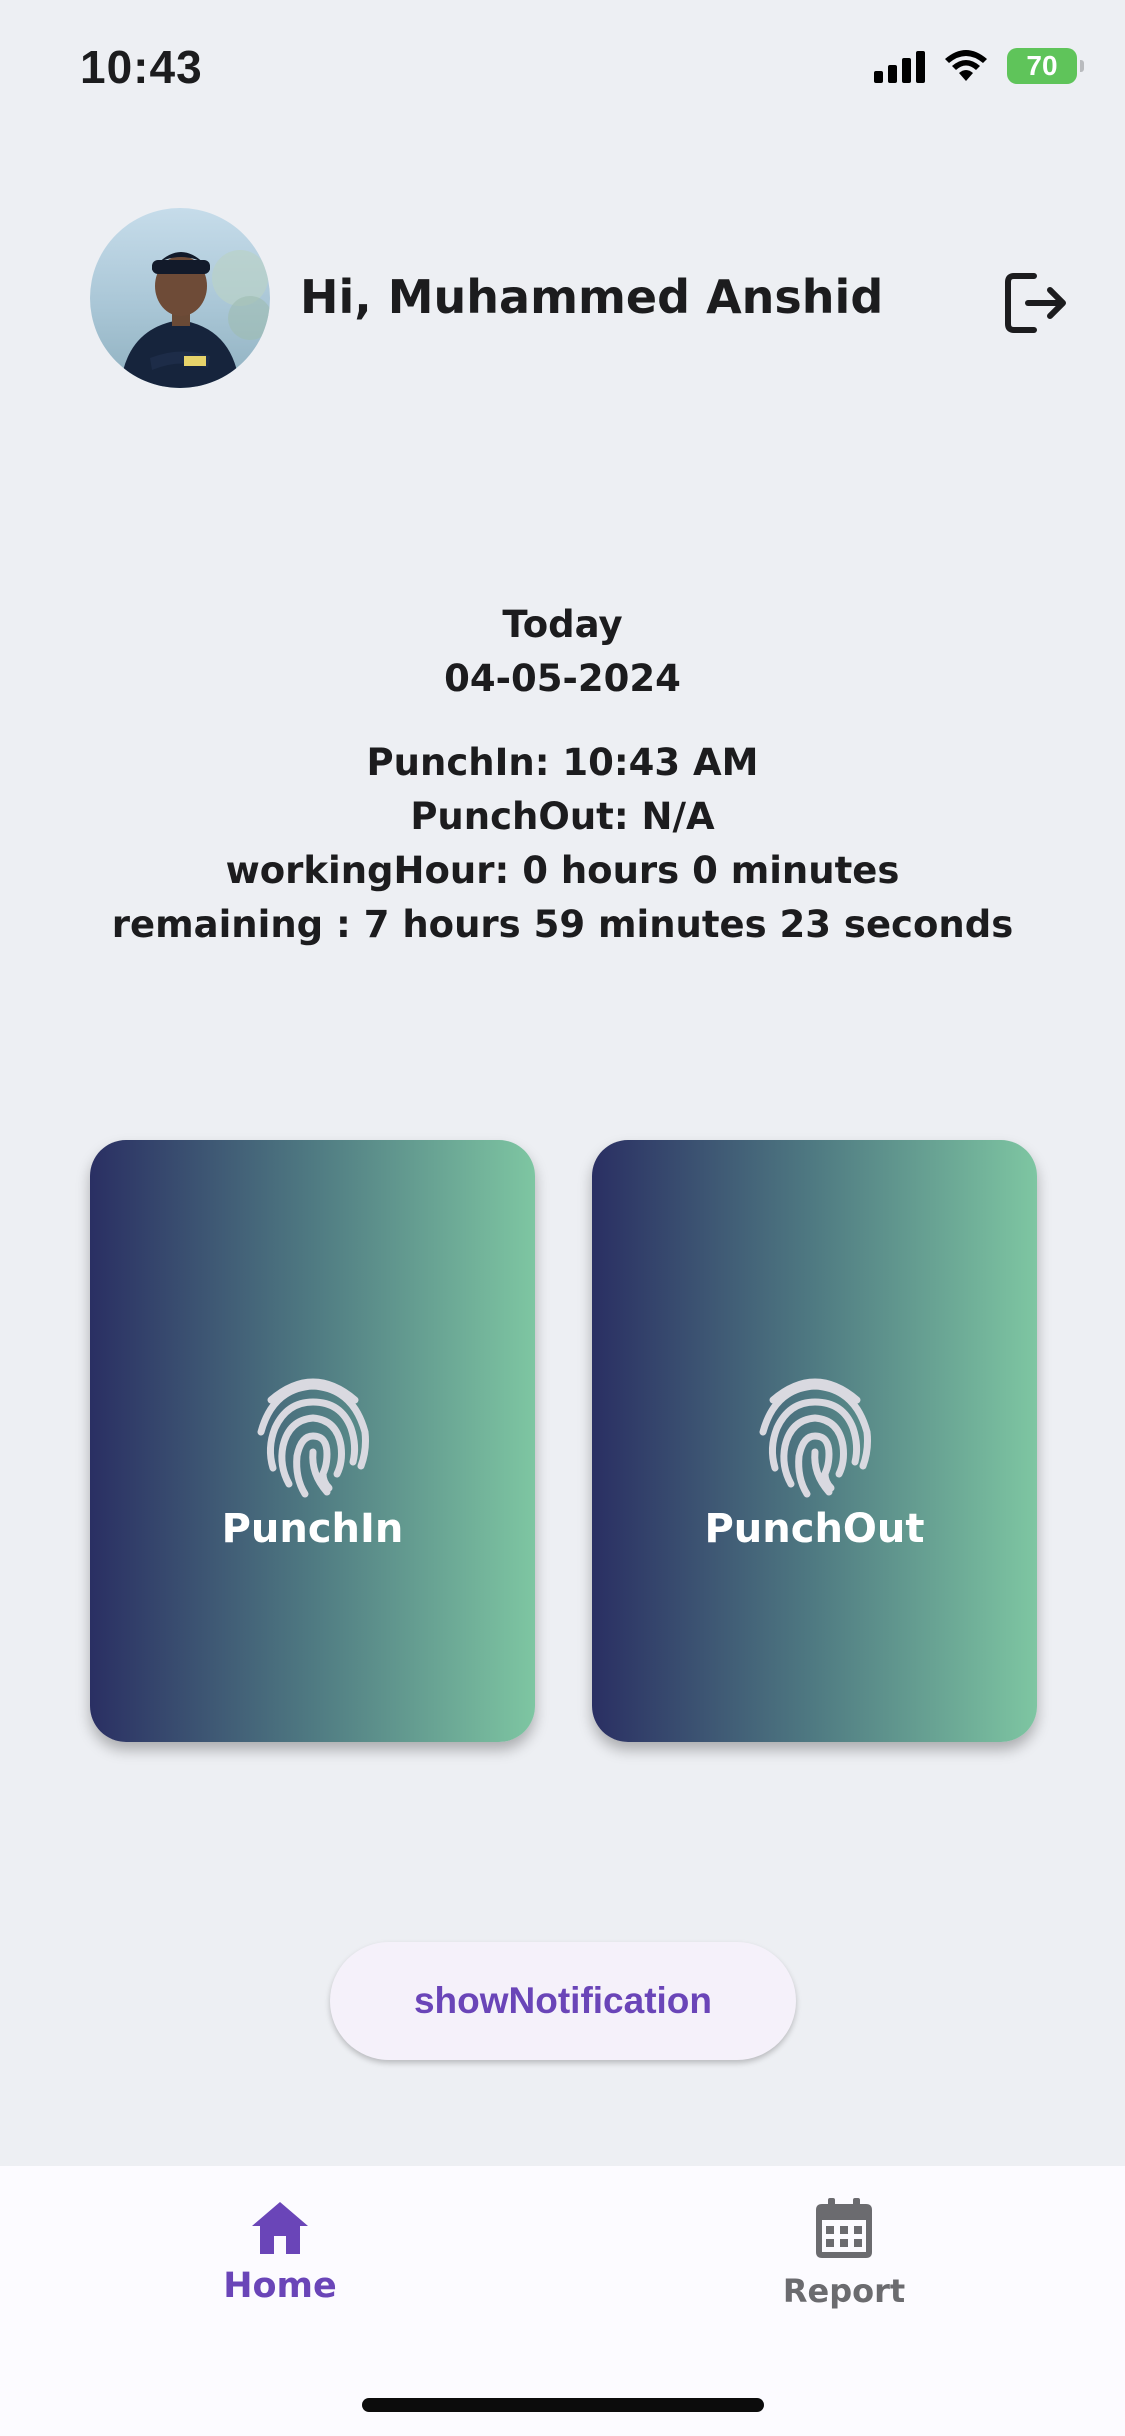 This screenshot has width=1125, height=2436. What do you see at coordinates (280, 2228) in the screenshot?
I see `home-icon` at bounding box center [280, 2228].